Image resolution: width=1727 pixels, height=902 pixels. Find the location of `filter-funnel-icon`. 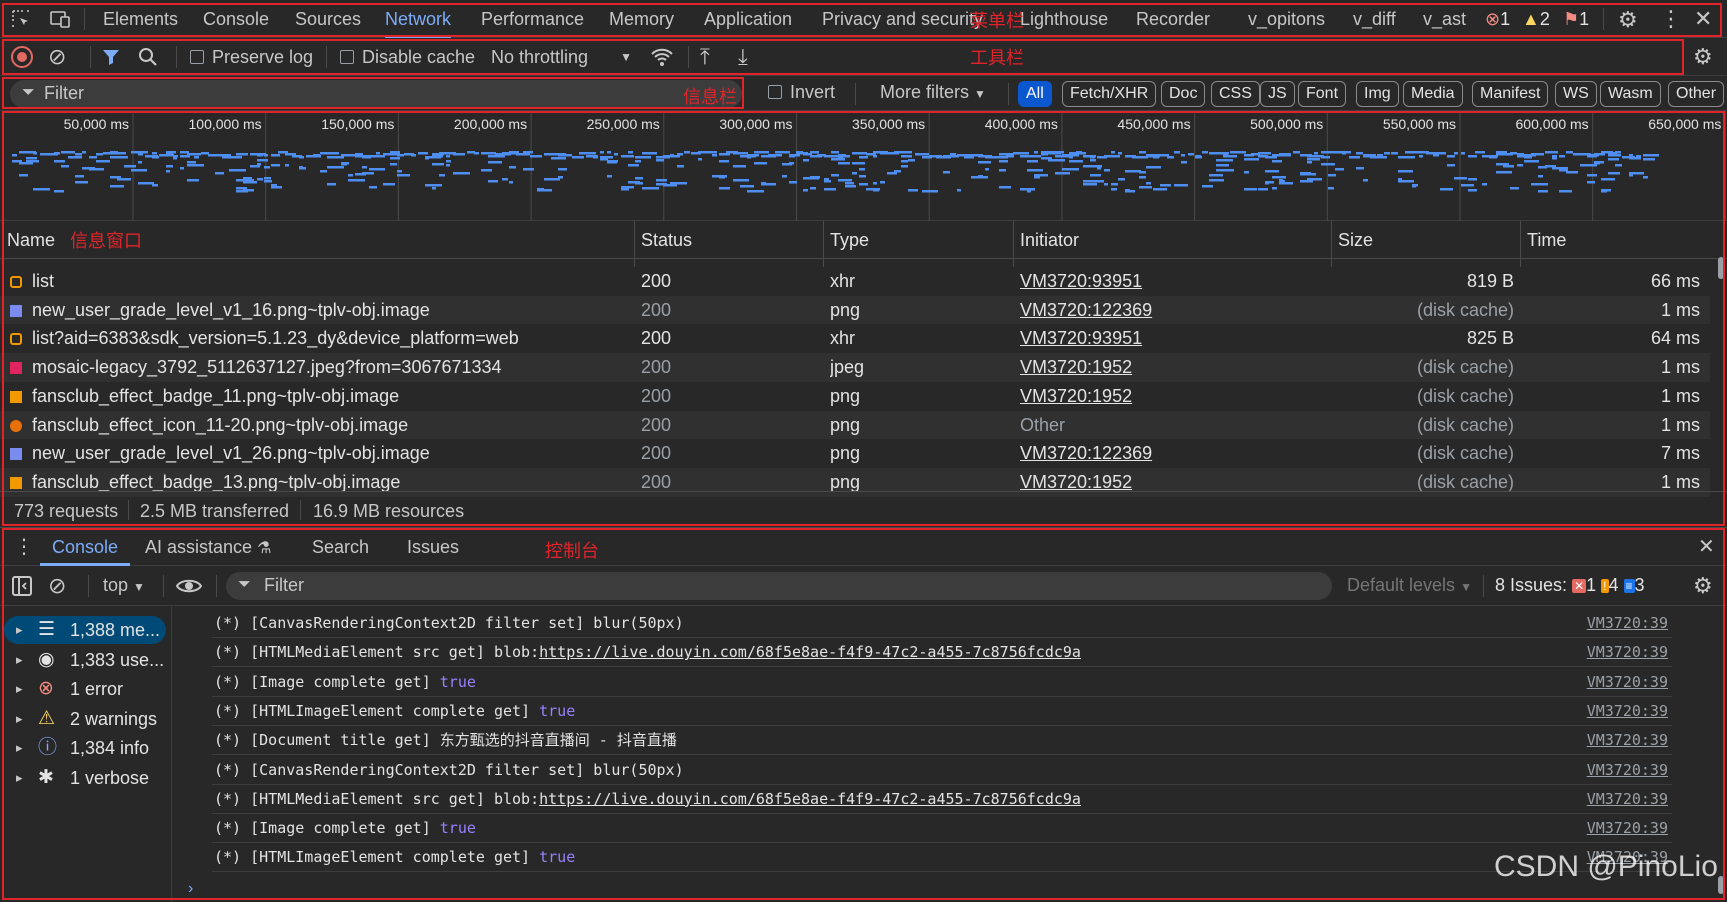

filter-funnel-icon is located at coordinates (111, 59).